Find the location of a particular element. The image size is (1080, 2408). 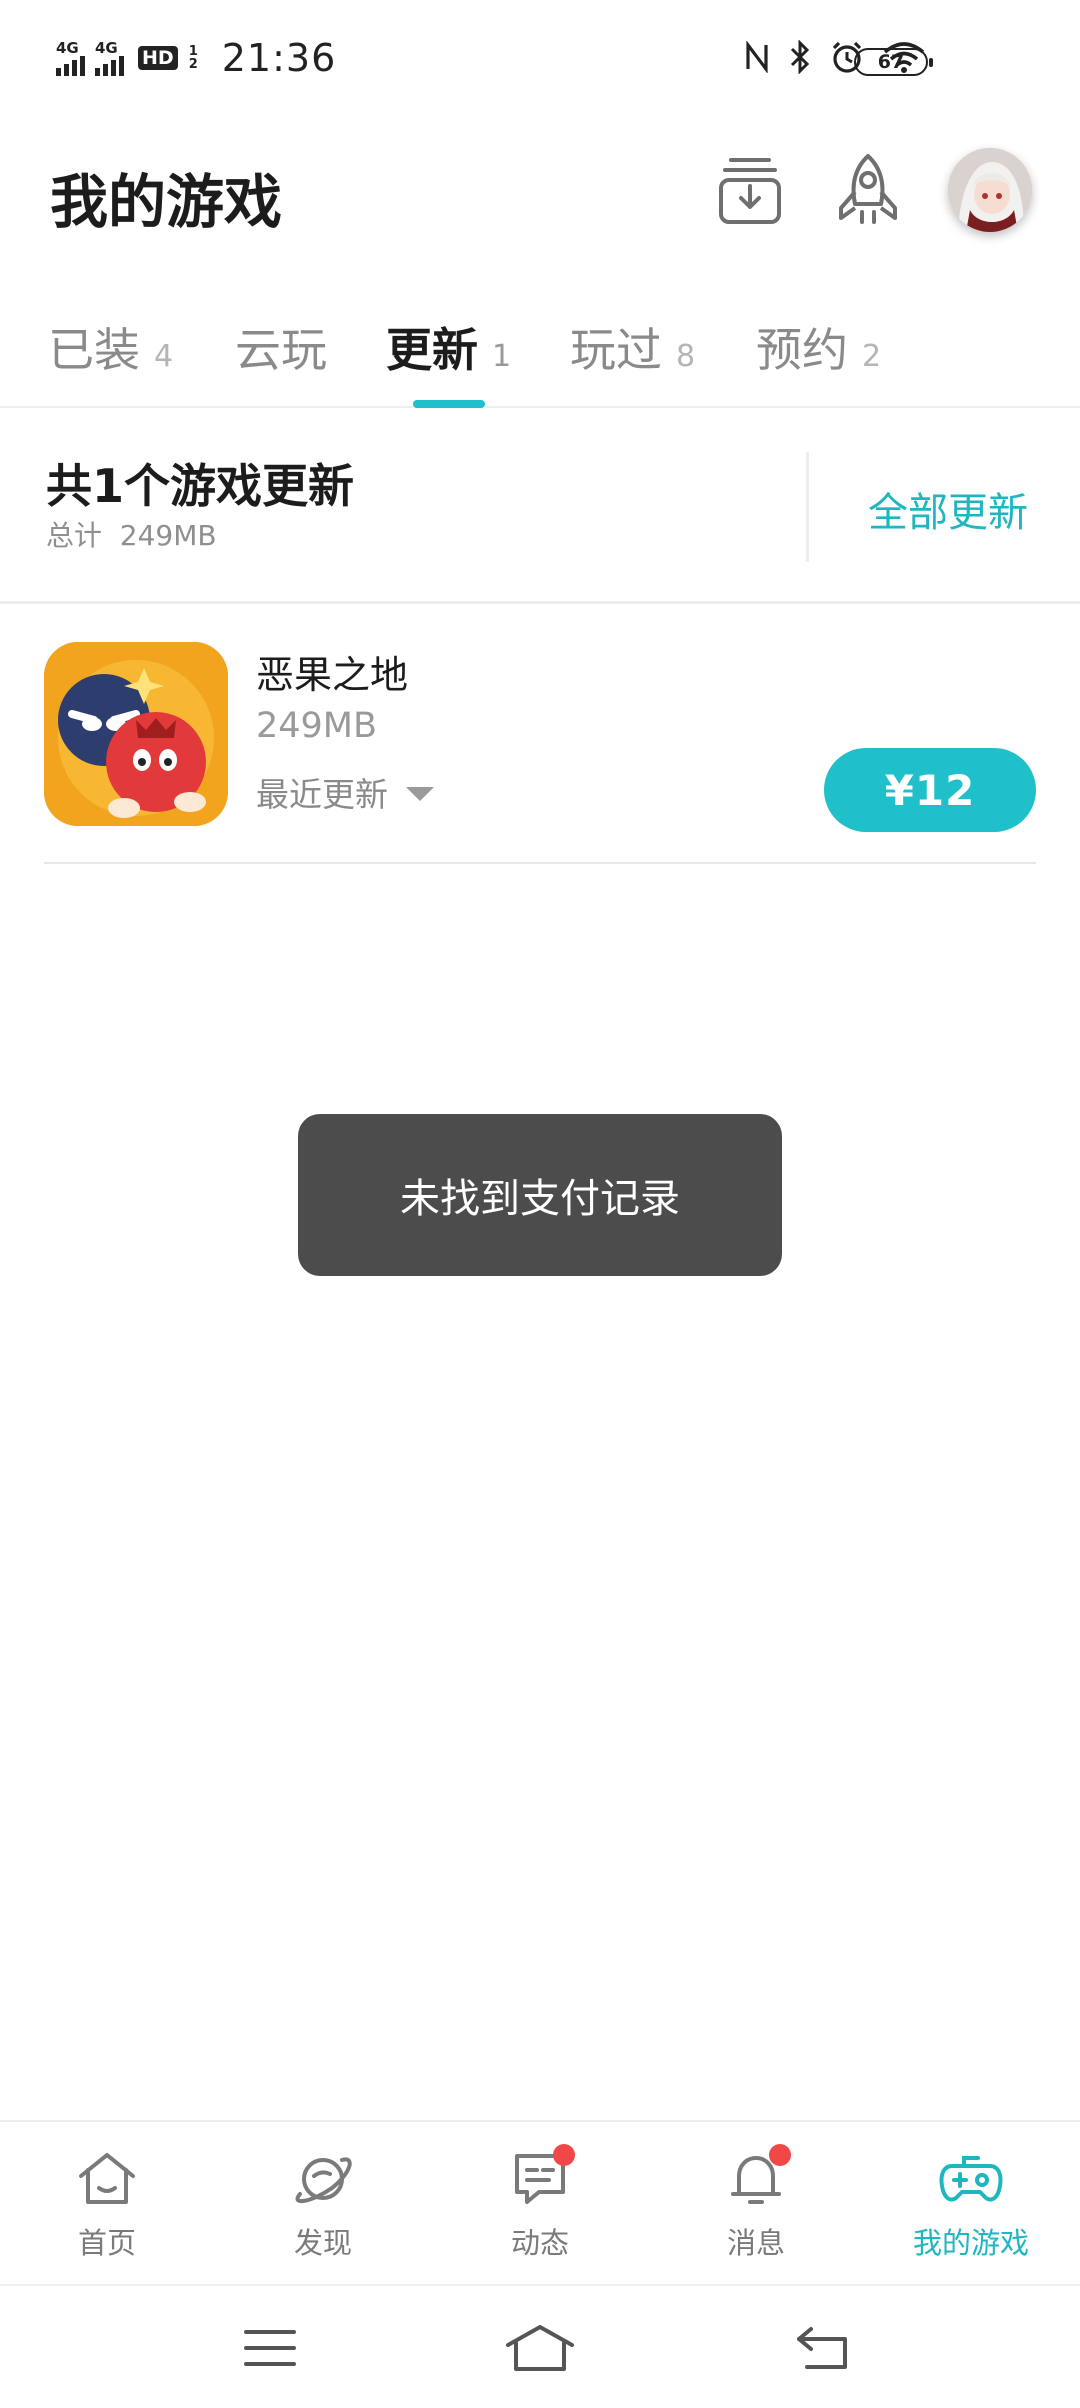

tab-label: 玩过 is located at coordinates (616, 350).